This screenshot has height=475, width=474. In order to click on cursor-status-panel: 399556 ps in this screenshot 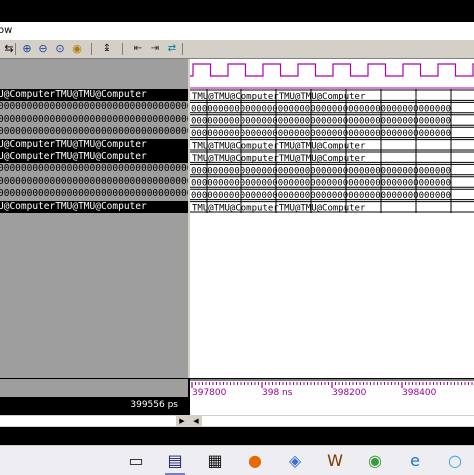, I will do `click(94, 397)`.